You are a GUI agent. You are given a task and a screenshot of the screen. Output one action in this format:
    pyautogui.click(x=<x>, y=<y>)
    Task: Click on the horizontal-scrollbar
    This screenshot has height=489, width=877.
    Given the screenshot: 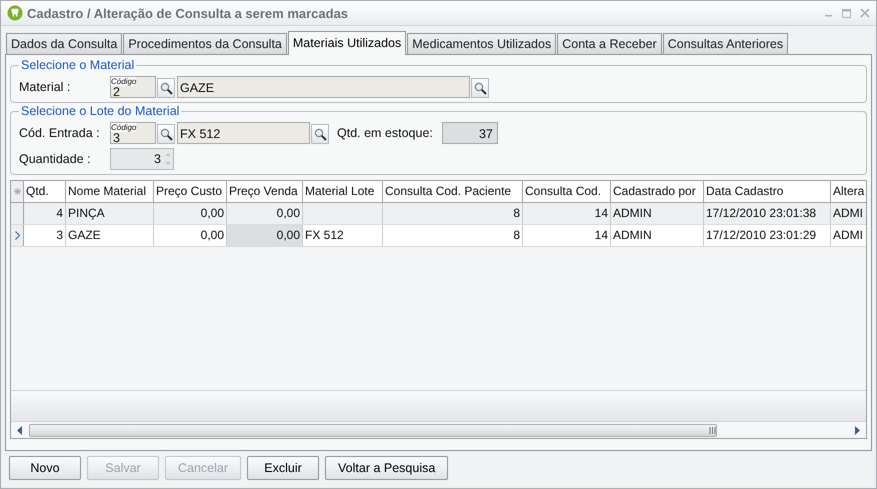 What is the action you would take?
    pyautogui.click(x=438, y=429)
    